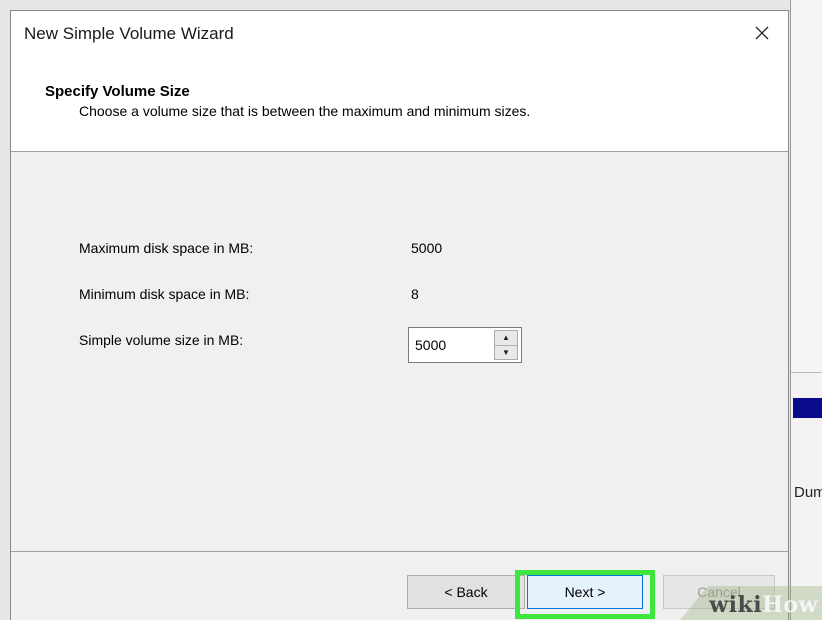 This screenshot has width=822, height=620. What do you see at coordinates (807, 408) in the screenshot?
I see `background-disk-bar` at bounding box center [807, 408].